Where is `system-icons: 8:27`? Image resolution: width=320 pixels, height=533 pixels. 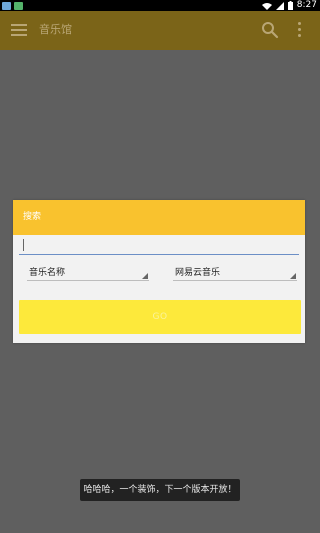 system-icons: 8:27 is located at coordinates (289, 5).